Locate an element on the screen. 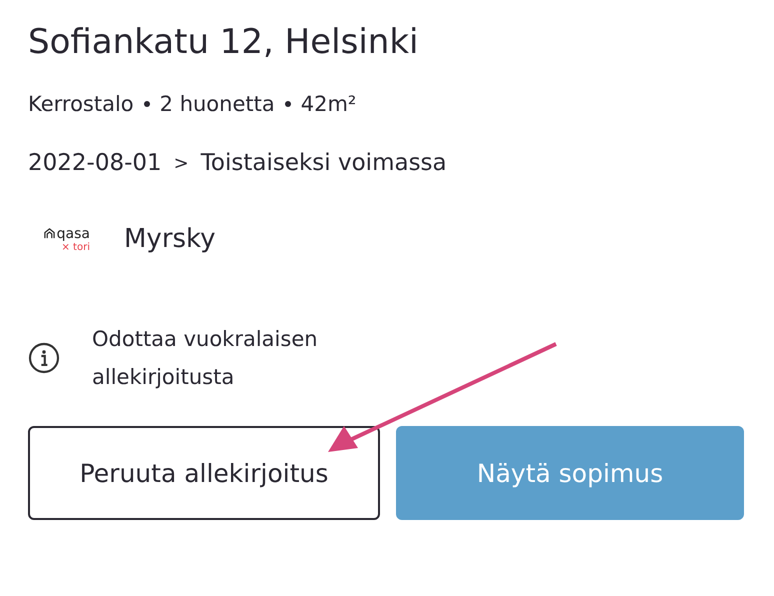 This screenshot has width=774, height=596. listing-title: Sofiankatu 12, Helsinki is located at coordinates (224, 43).